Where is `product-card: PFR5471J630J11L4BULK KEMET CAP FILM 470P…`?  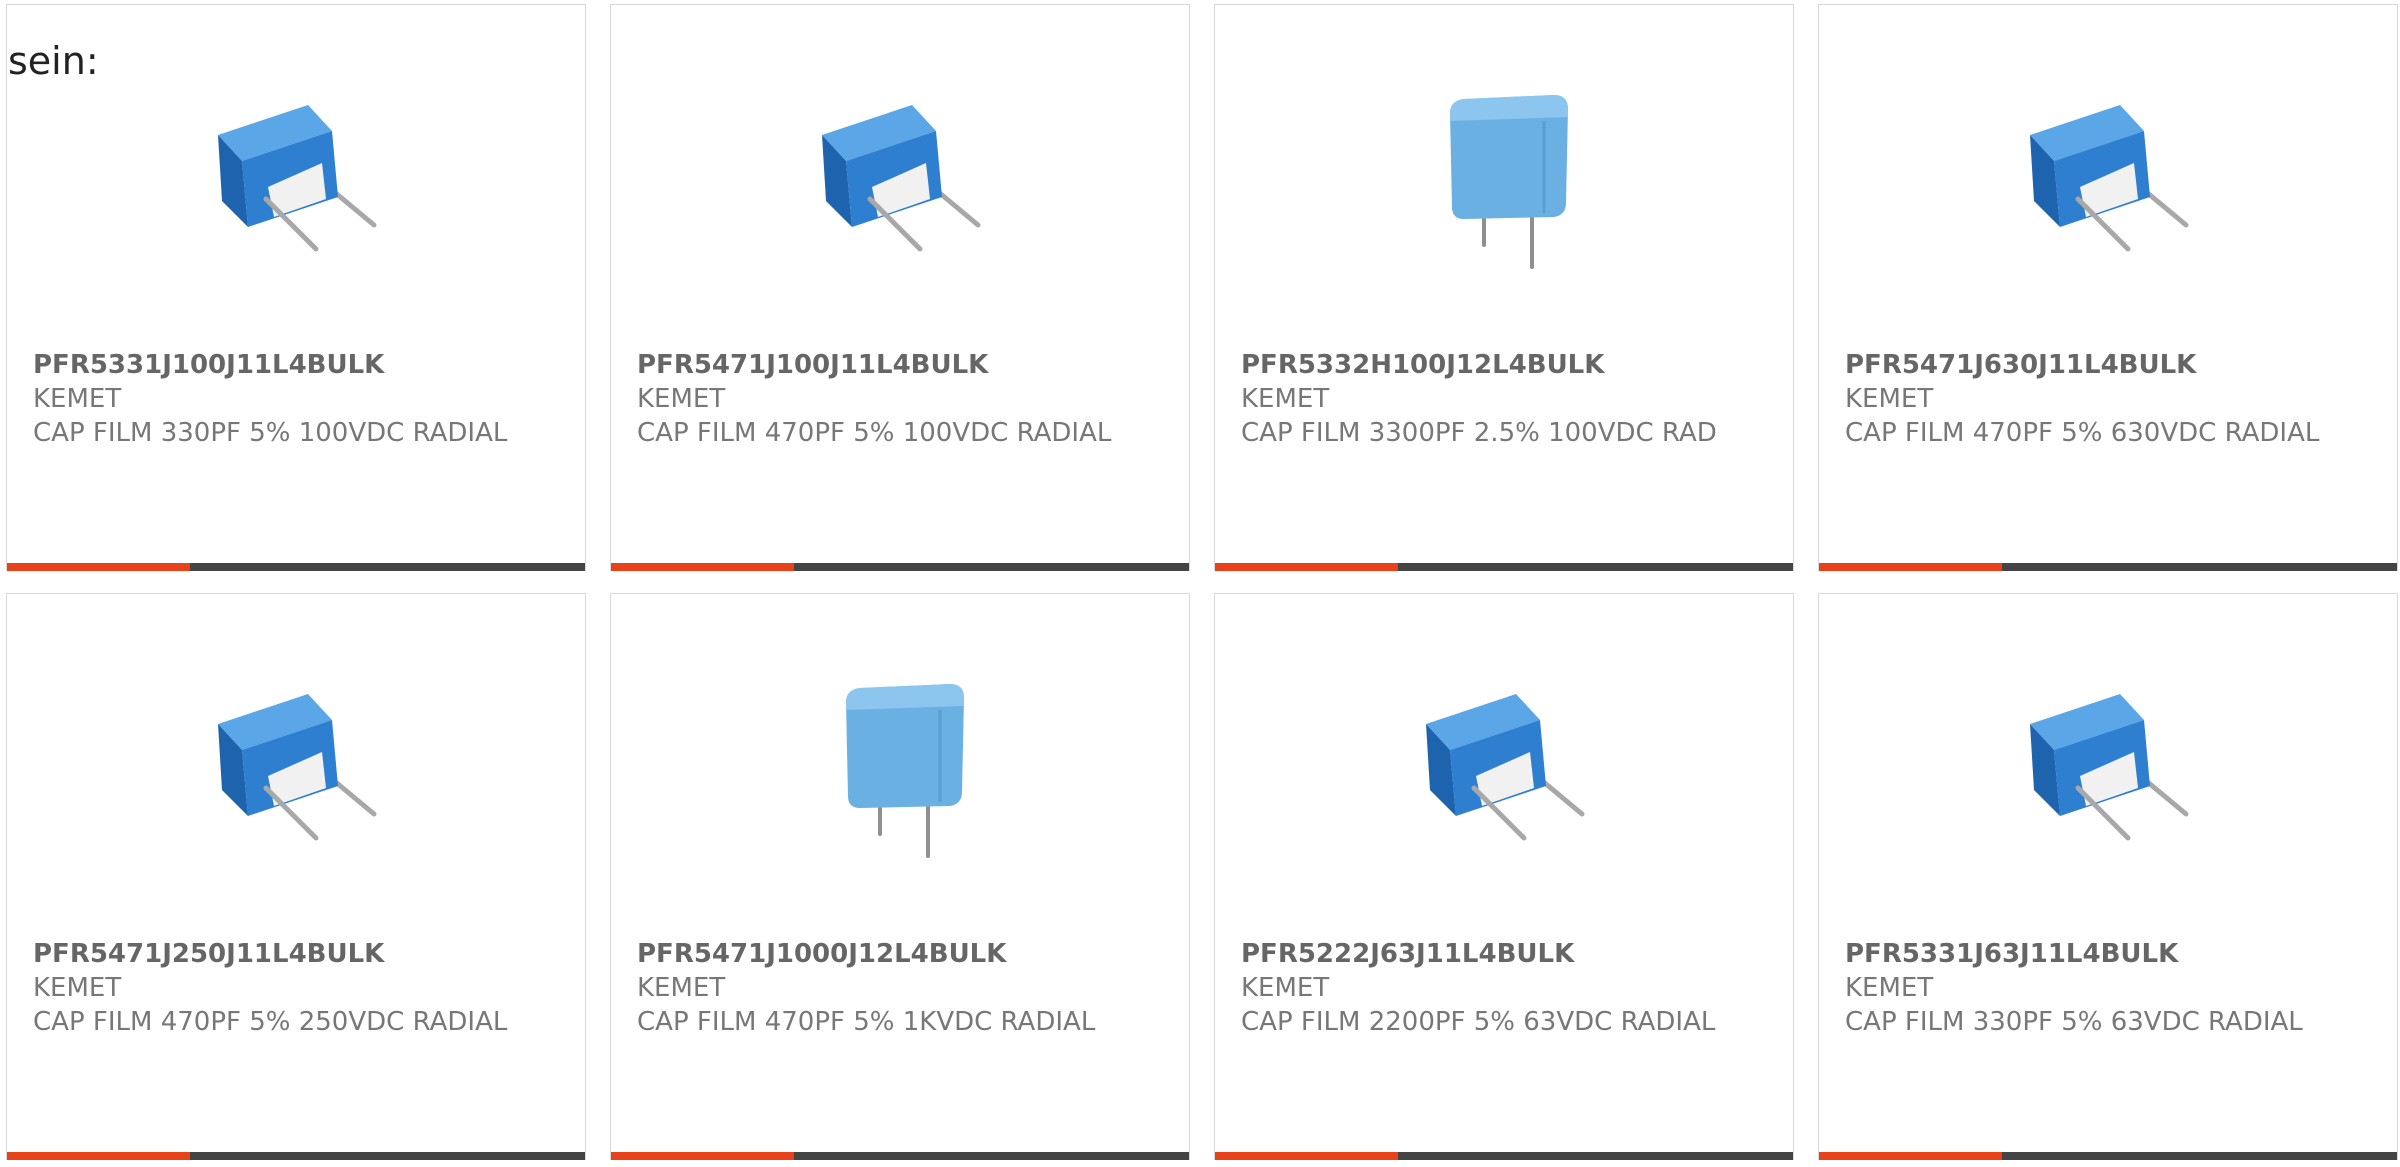 product-card: PFR5471J630J11L4BULK KEMET CAP FILM 470P… is located at coordinates (2108, 287).